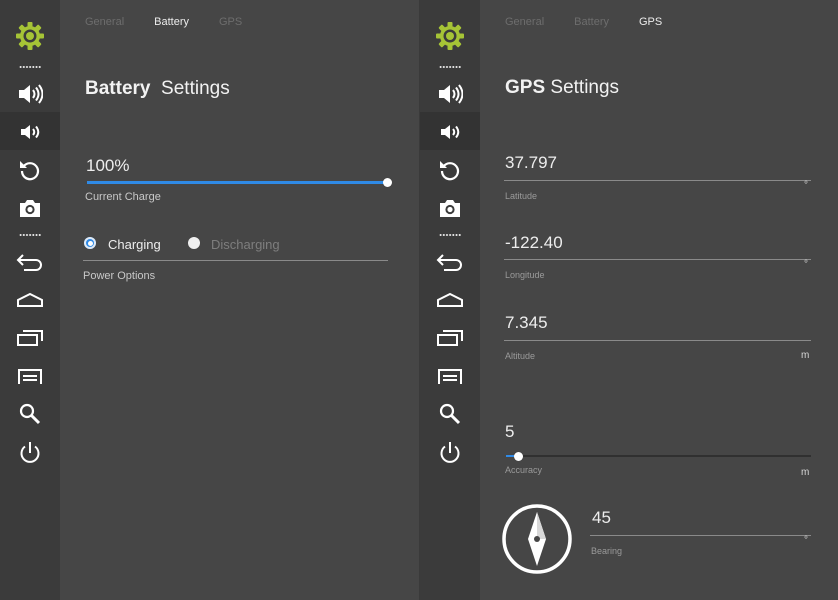  Describe the element at coordinates (245, 244) in the screenshot. I see `discharging-label: Discharging` at that location.